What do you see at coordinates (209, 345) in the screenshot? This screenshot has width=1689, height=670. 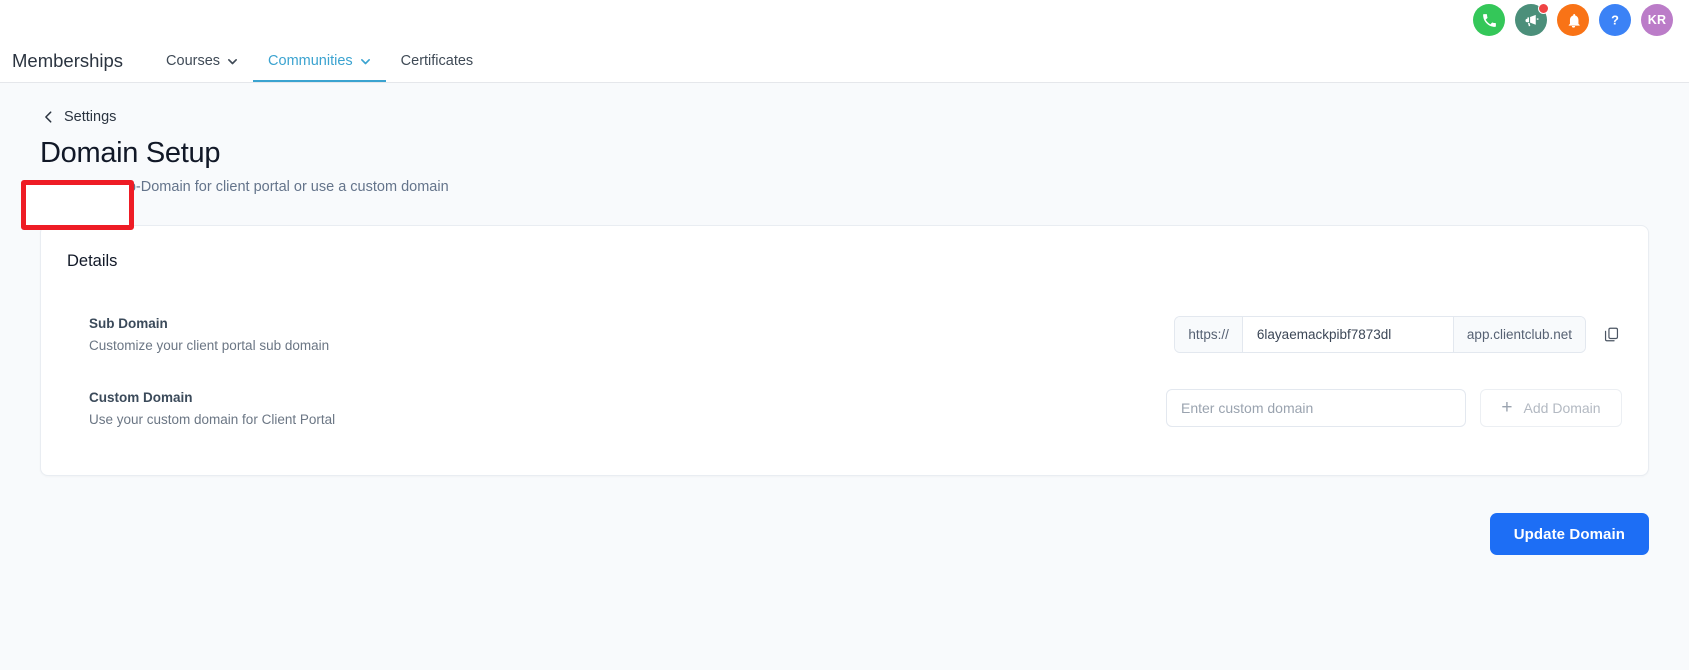 I see `sub-domain-description: Customize your client portal sub domain` at bounding box center [209, 345].